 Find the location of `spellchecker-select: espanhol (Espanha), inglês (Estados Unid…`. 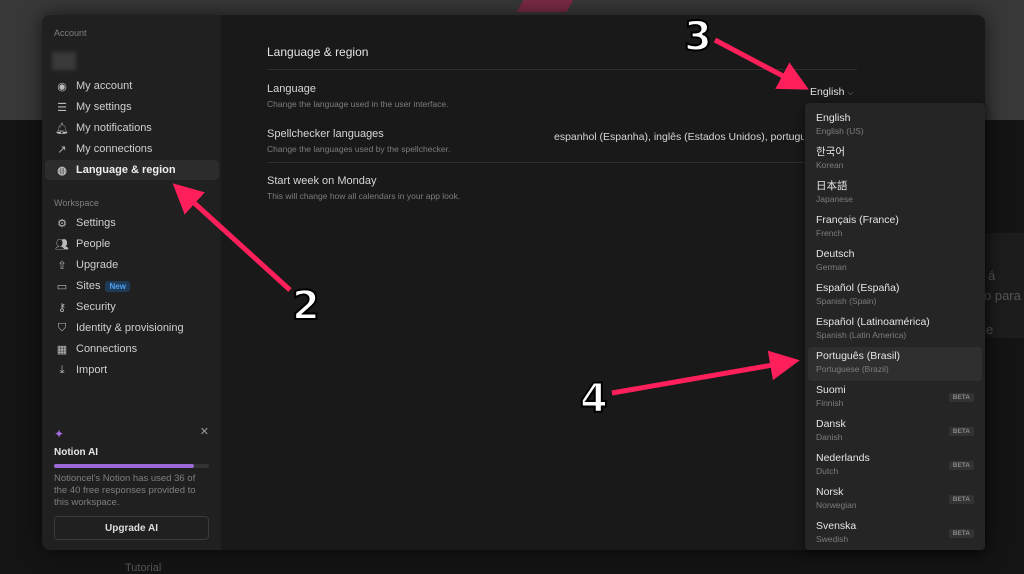

spellchecker-select: espanhol (Espanha), inglês (Estados Unid… is located at coordinates (679, 137).